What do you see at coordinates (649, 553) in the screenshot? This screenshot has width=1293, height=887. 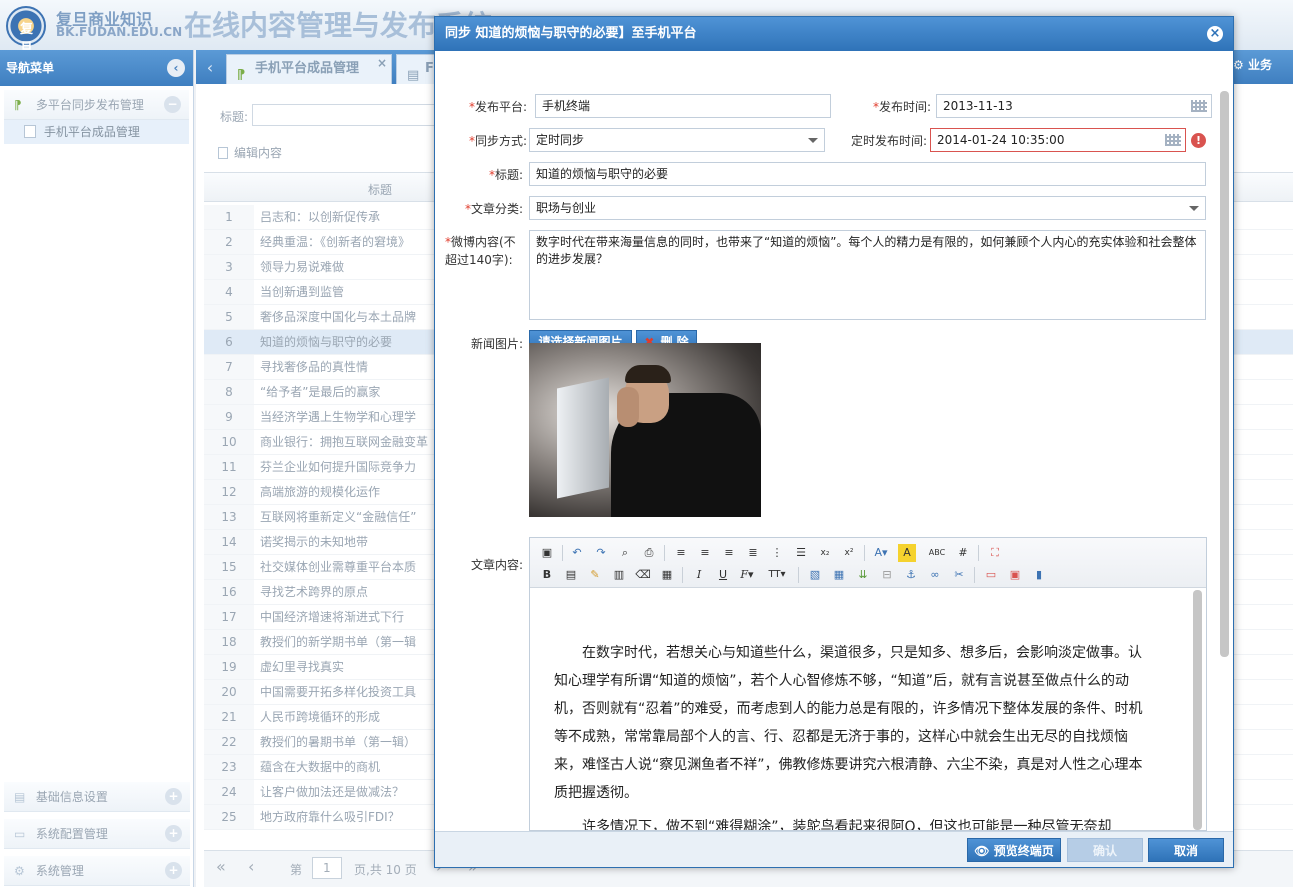 I see `print-icon: ⎙` at bounding box center [649, 553].